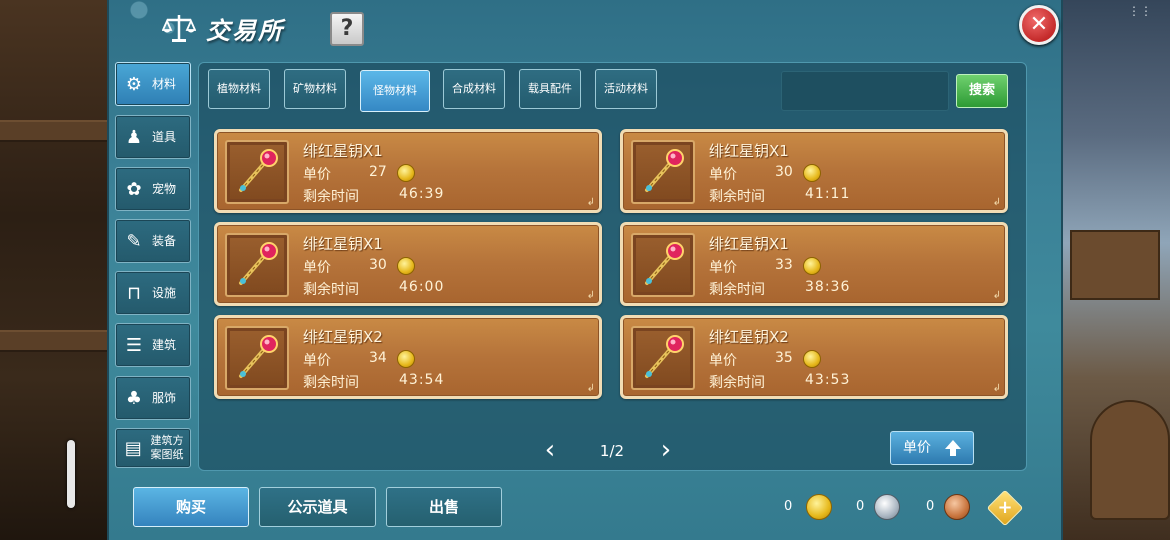  I want to click on silver-amount: 0, so click(860, 506).